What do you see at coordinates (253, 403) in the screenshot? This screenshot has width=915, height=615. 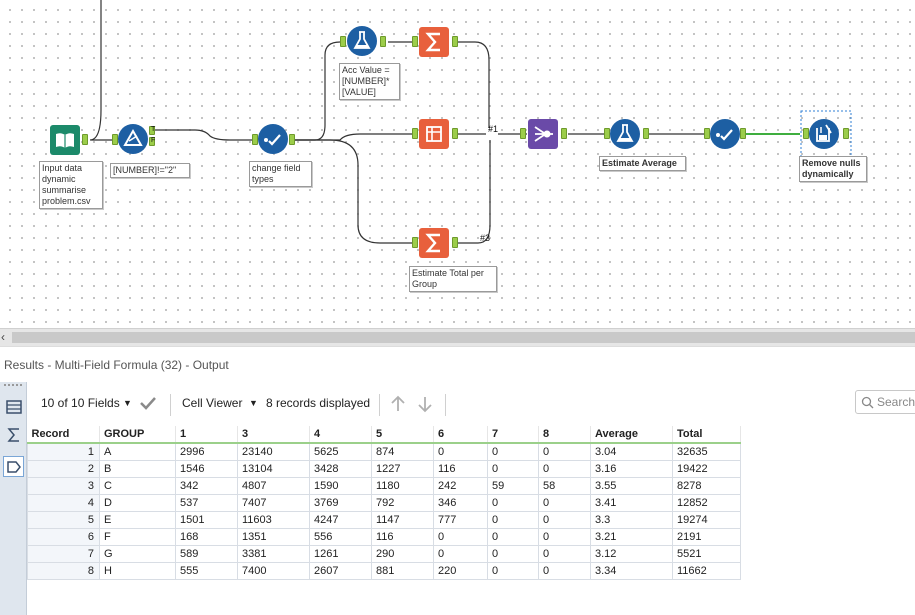 I see `cell-viewer-chevron-icon: ▼` at bounding box center [253, 403].